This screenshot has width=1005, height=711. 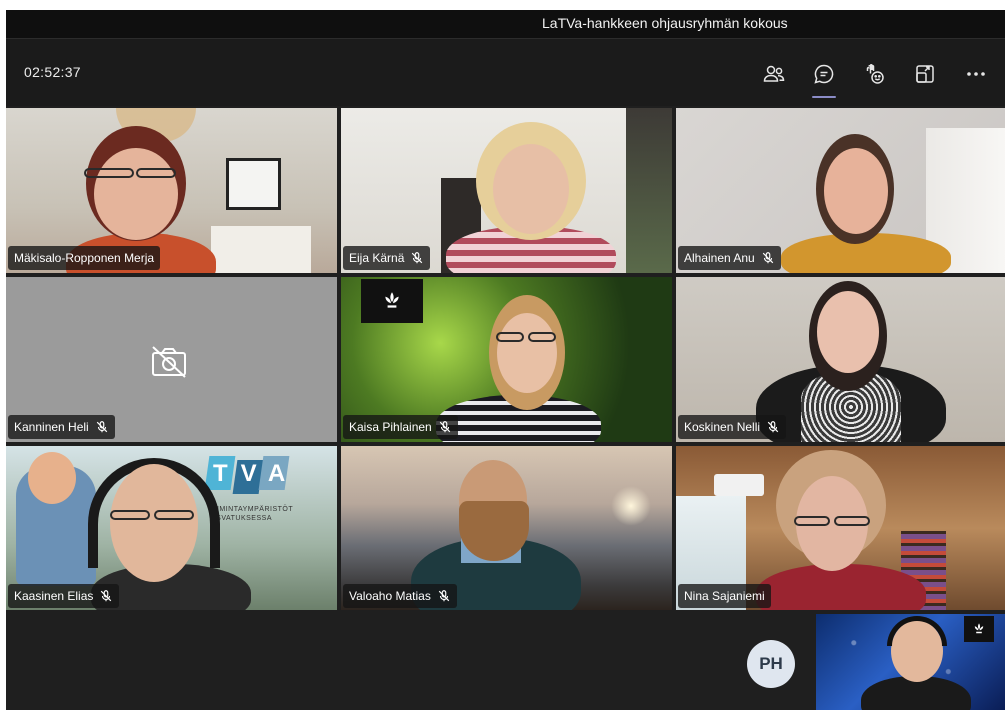 I want to click on participant-name: Kanninen Heli, so click(x=51, y=427).